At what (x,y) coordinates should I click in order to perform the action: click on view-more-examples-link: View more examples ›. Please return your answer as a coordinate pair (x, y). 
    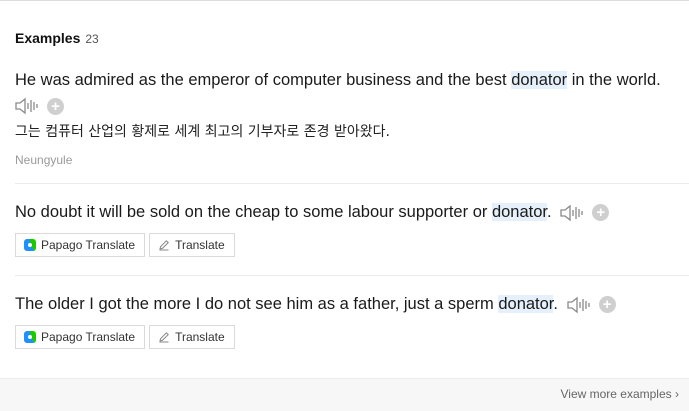
    Looking at the image, I should click on (619, 394).